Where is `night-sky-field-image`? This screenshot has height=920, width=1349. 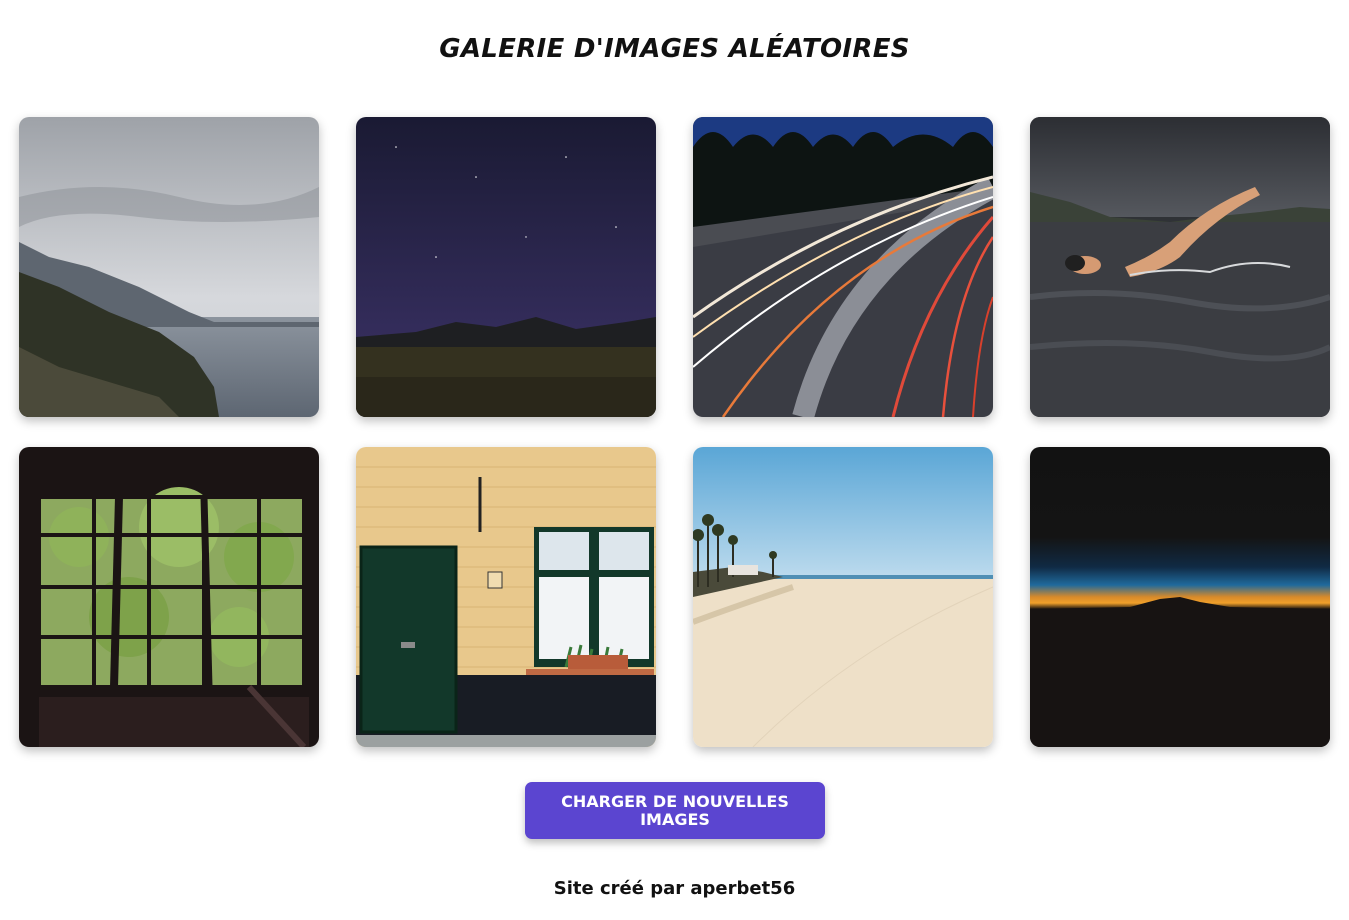
night-sky-field-image is located at coordinates (506, 267).